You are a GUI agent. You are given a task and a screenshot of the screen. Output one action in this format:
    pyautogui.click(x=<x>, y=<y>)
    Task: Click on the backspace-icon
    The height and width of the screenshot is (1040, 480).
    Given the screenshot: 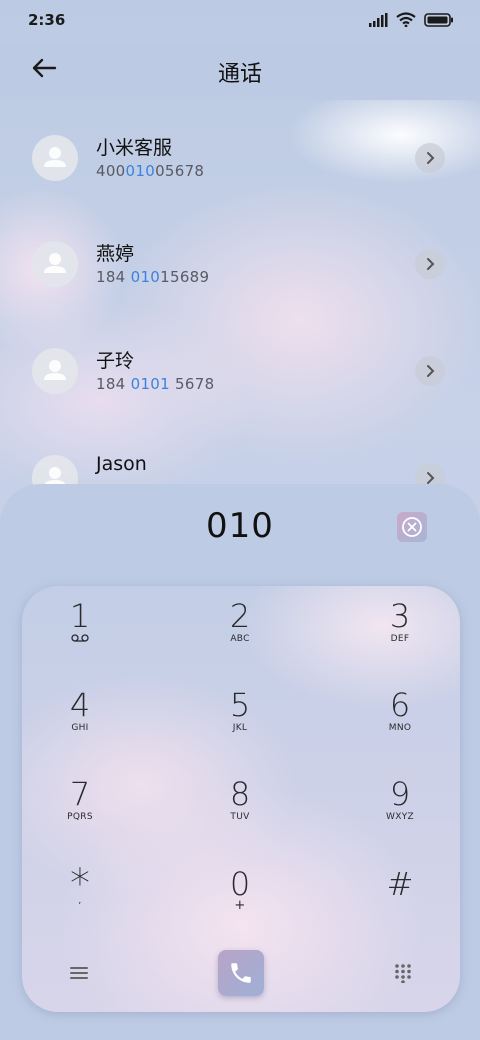 What is the action you would take?
    pyautogui.click(x=412, y=527)
    